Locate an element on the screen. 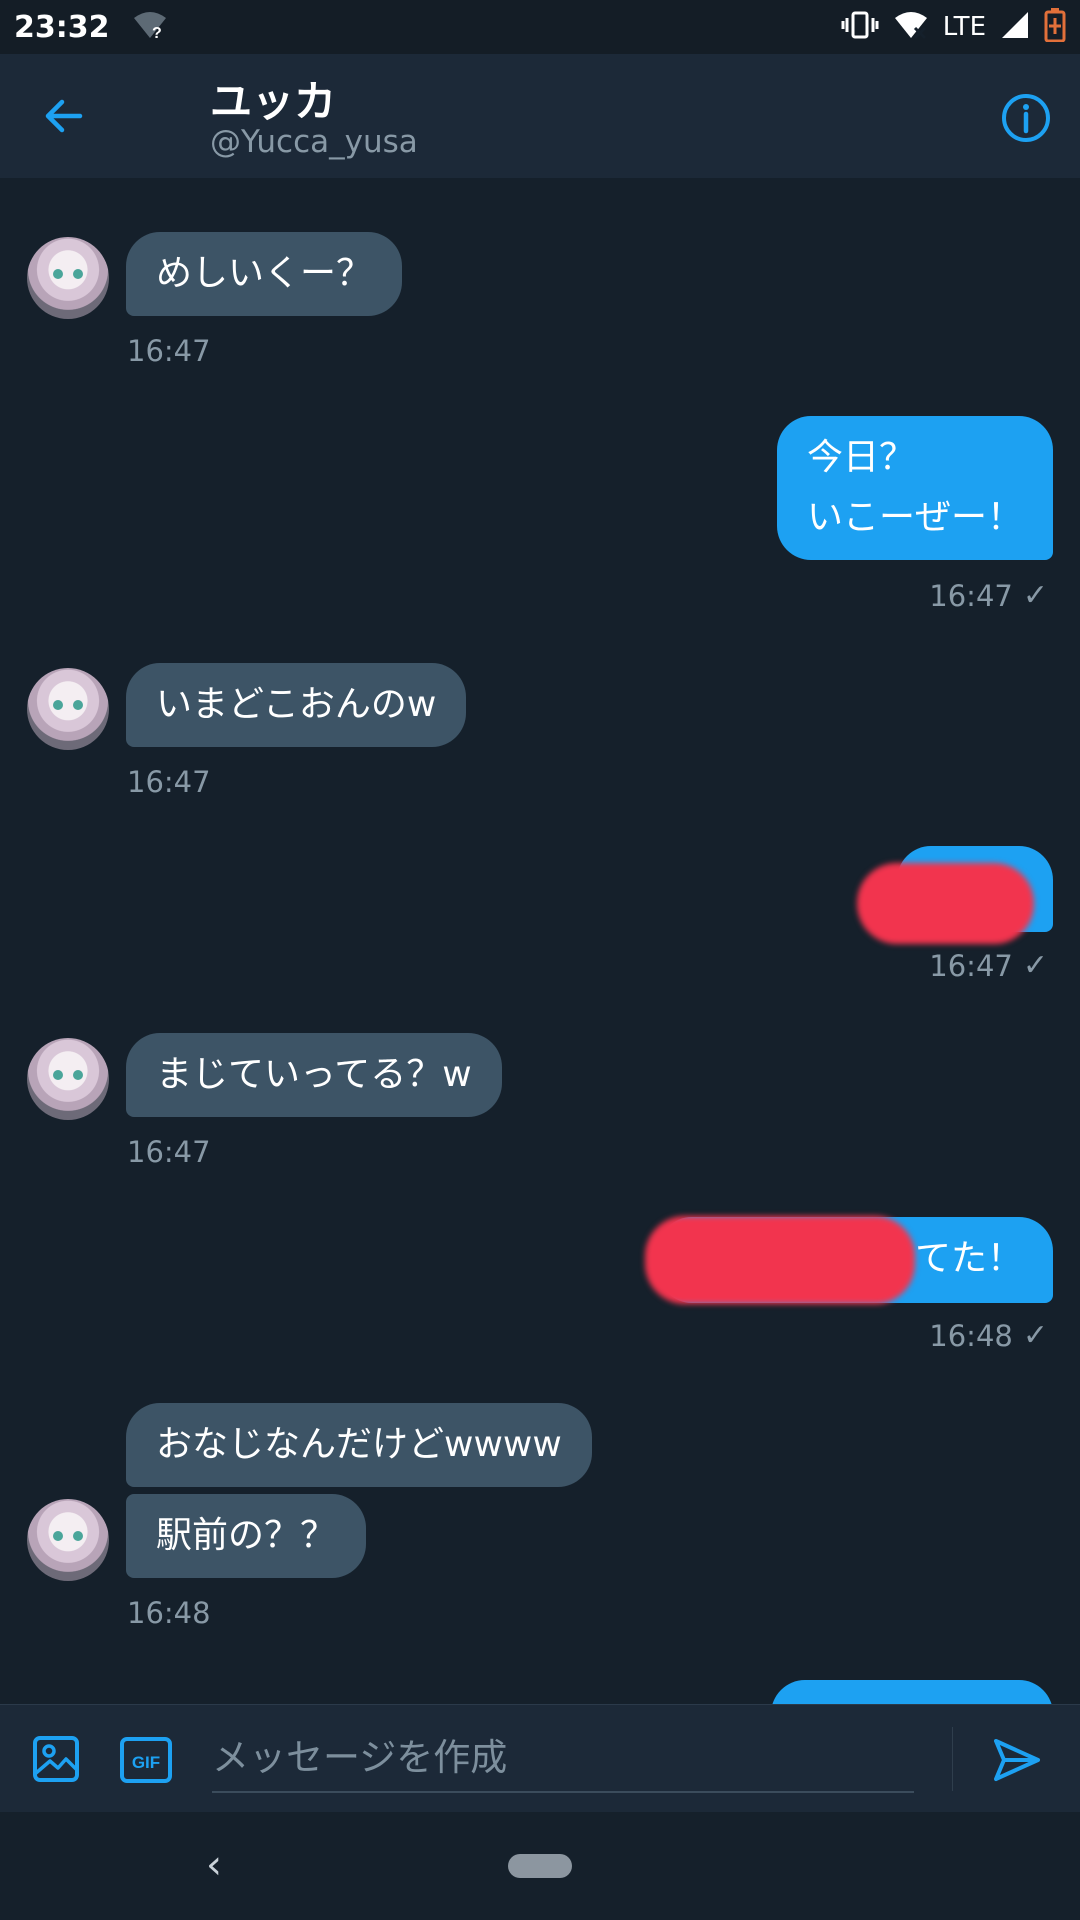  message-bubble-incoming: おなじなんだけどwwww is located at coordinates (359, 1445).